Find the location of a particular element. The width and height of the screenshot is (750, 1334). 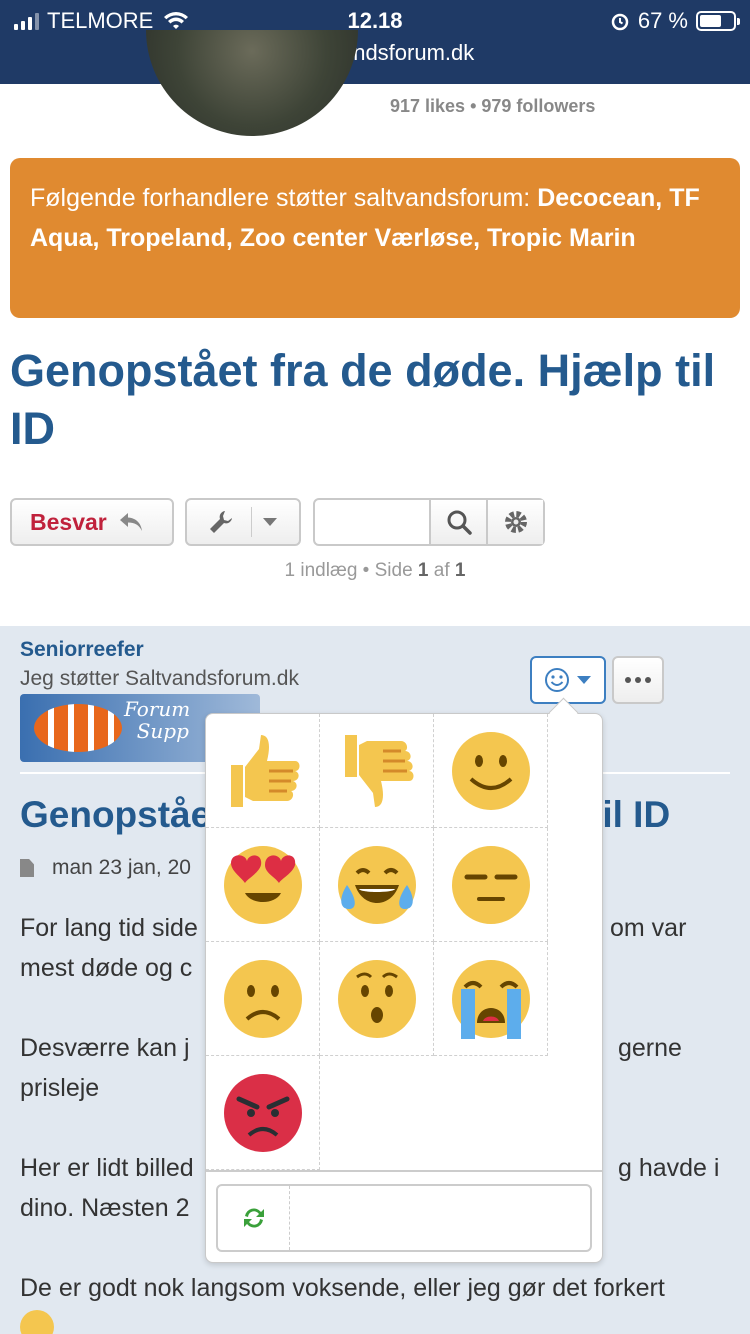

angry-face-icon is located at coordinates (262, 1112).